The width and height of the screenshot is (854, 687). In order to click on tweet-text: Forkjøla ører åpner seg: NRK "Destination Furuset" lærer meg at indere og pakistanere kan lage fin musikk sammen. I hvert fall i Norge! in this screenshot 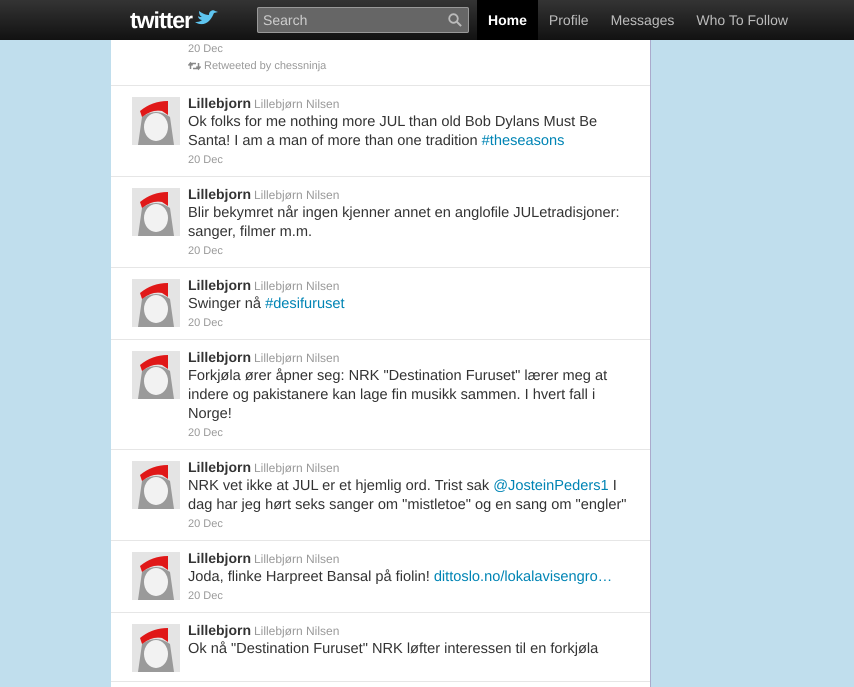, I will do `click(398, 395)`.